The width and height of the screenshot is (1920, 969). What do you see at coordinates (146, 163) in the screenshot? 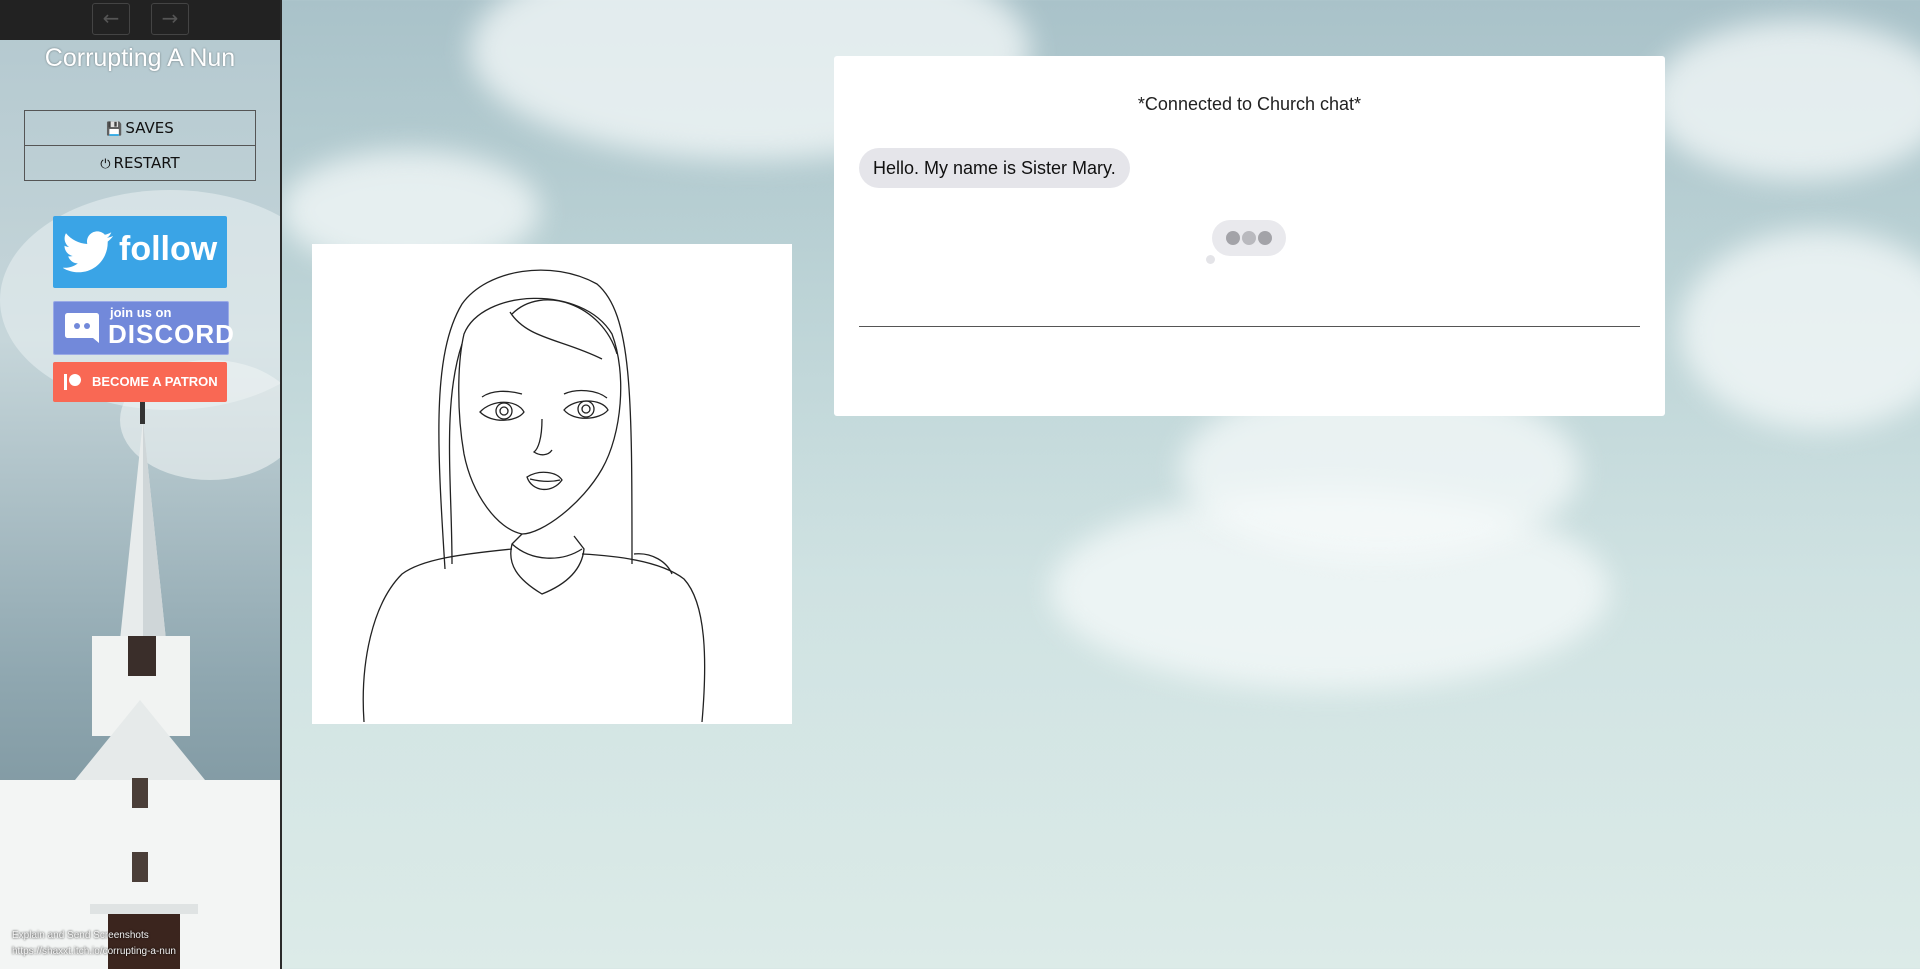
I see `restart-label: RESTART` at bounding box center [146, 163].